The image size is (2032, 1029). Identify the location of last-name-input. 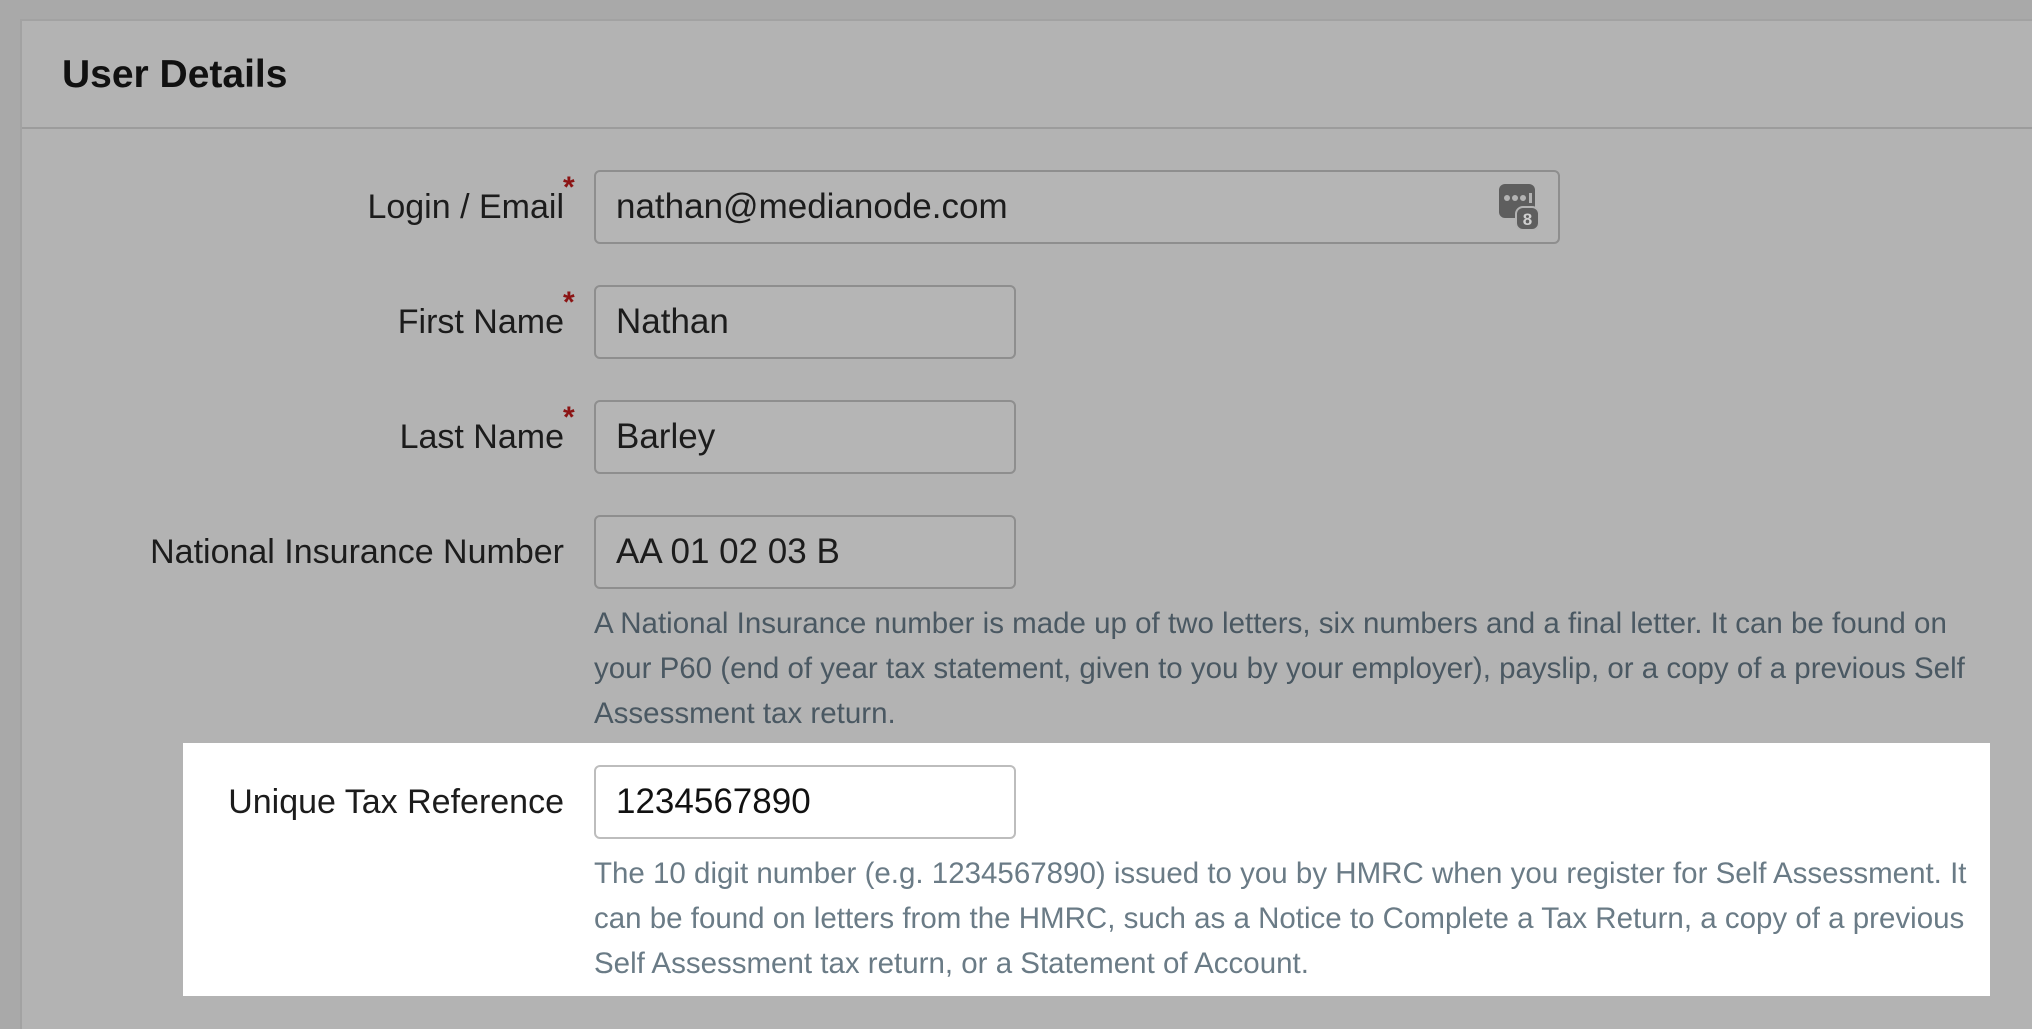
(805, 437).